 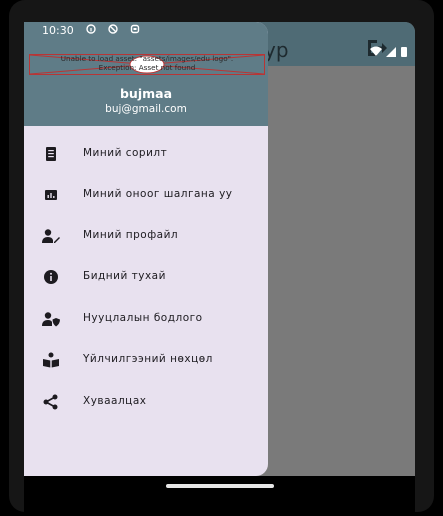 I want to click on menu-item-label: Үйлчилгээний нөхцөл, so click(x=148, y=359).